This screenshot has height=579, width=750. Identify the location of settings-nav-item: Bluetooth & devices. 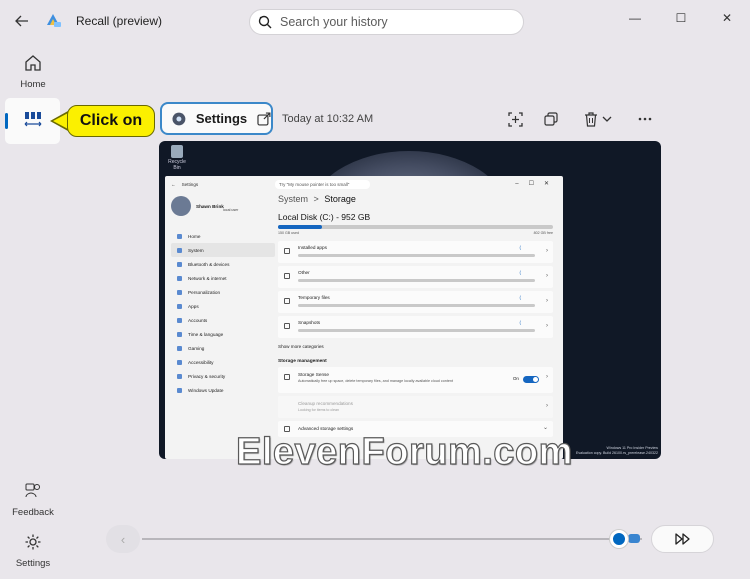
(223, 264).